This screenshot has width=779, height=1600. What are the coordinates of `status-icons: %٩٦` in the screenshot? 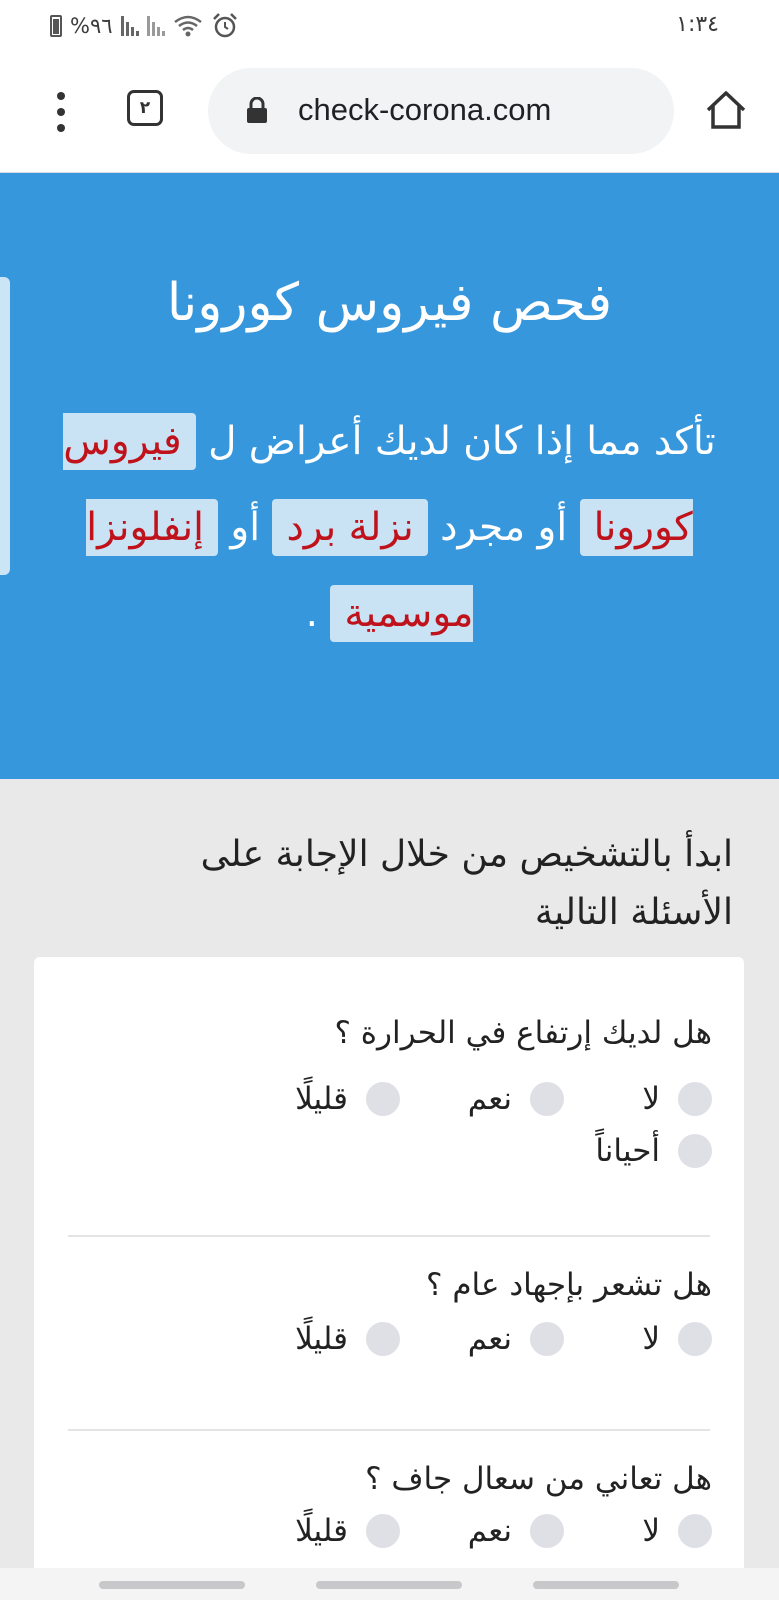 It's located at (144, 26).